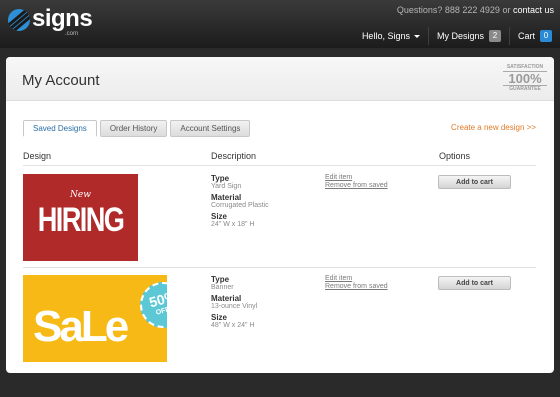 This screenshot has height=397, width=560. Describe the element at coordinates (210, 128) in the screenshot. I see `tab-account-settings: Account Settings` at that location.